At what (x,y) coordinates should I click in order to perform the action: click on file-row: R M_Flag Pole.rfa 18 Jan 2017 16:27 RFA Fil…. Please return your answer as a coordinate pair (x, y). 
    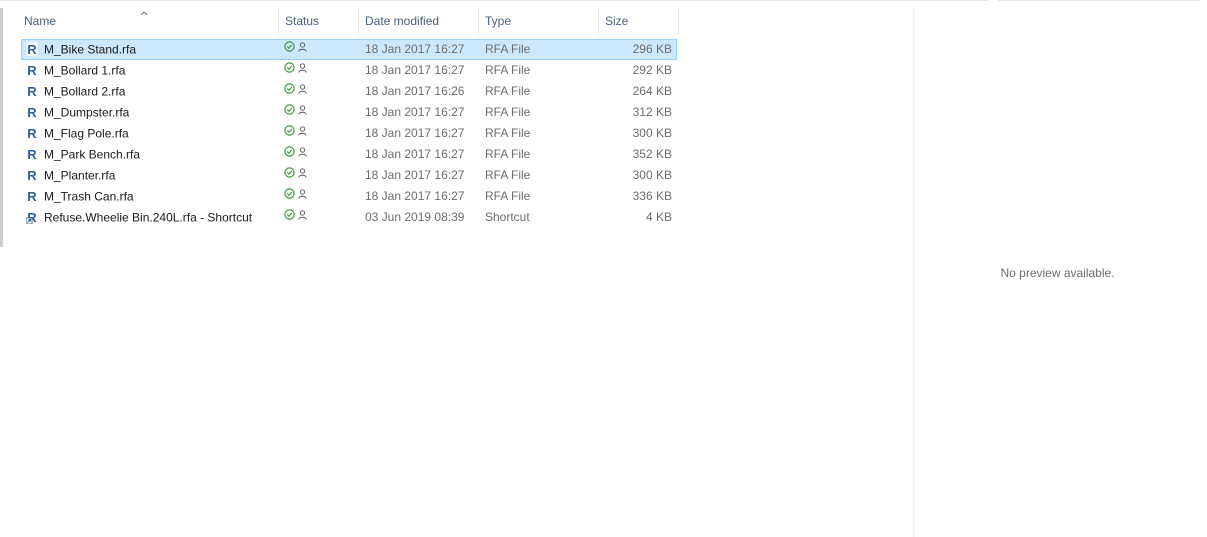
    Looking at the image, I should click on (349, 133).